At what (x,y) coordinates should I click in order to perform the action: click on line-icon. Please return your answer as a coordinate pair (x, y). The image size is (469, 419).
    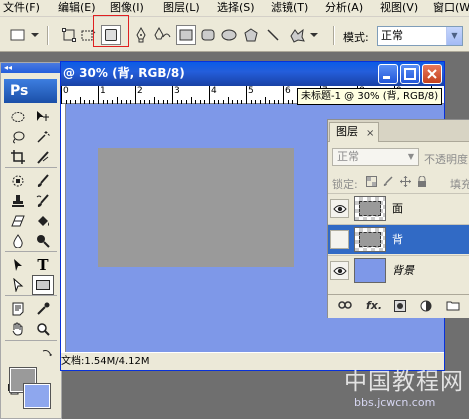
    Looking at the image, I should click on (273, 35).